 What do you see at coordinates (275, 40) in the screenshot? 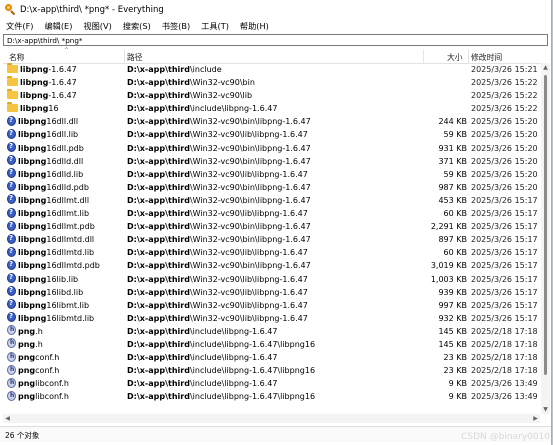
I see `search-input: D:\x-app\third\ *png*` at bounding box center [275, 40].